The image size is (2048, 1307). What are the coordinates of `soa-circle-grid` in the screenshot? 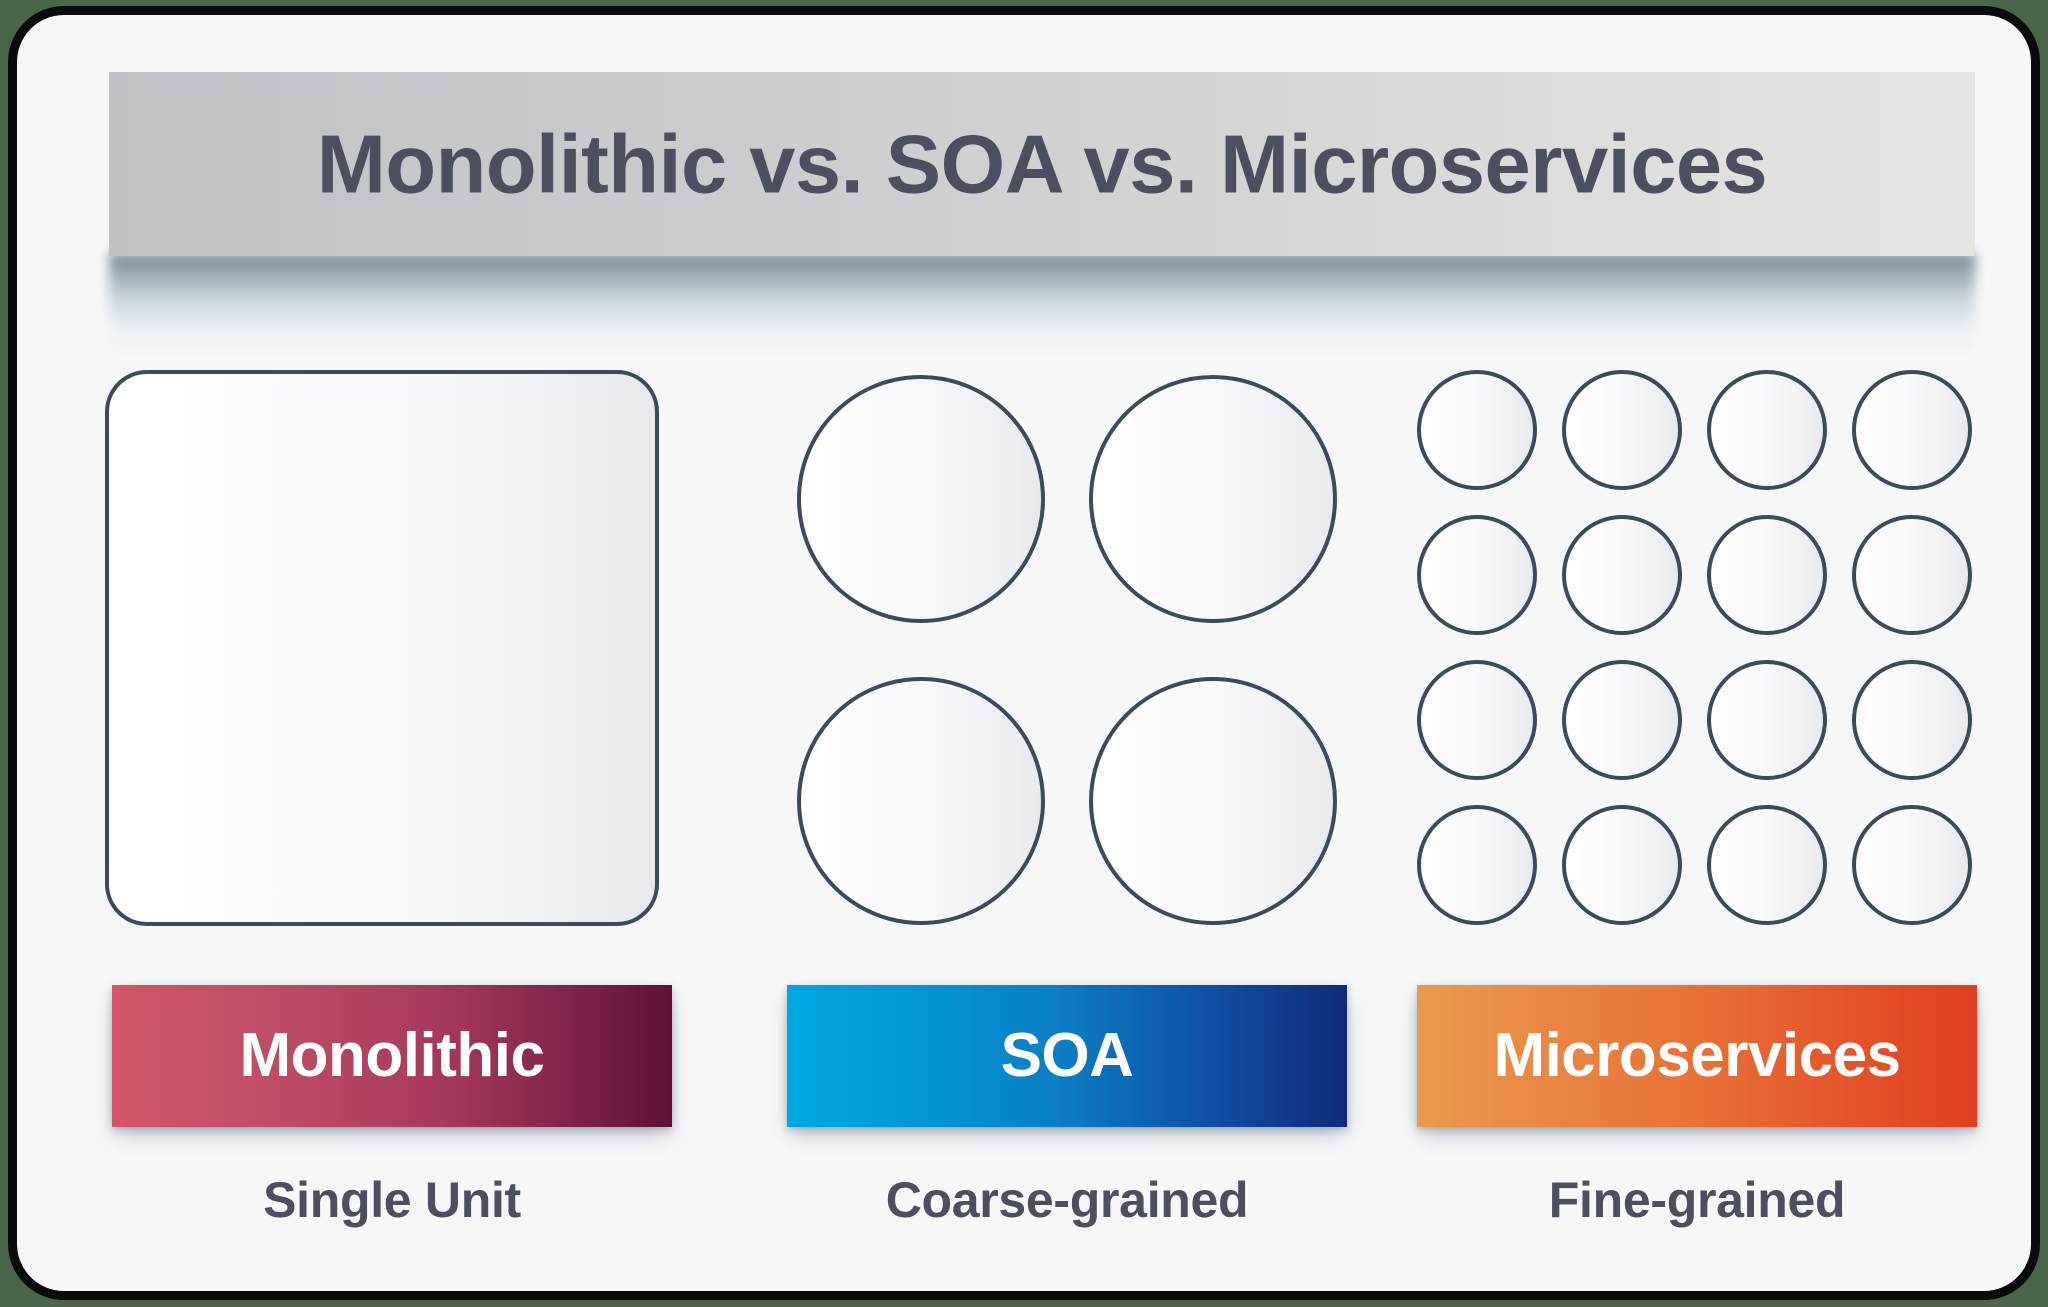 It's located at (1067, 650).